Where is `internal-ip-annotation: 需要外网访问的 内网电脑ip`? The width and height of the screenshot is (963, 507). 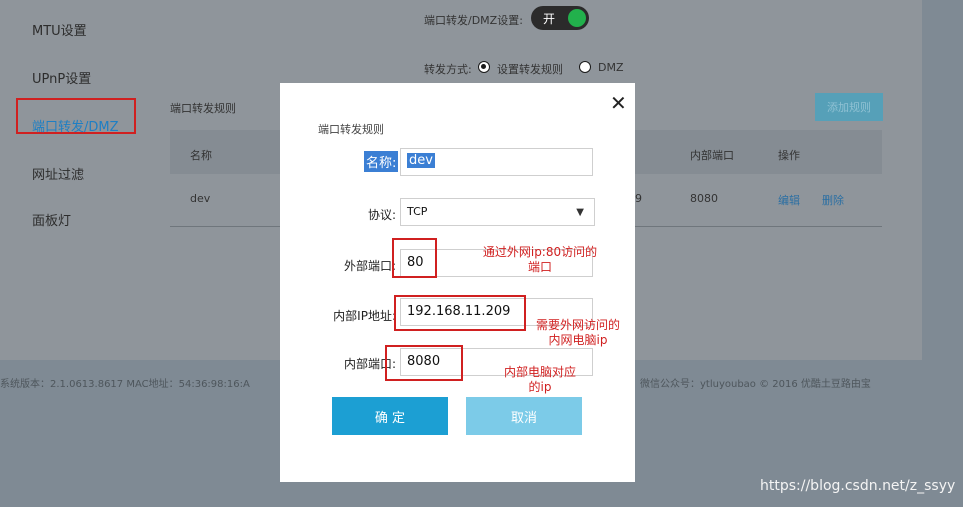
internal-ip-annotation: 需要外网访问的 内网电脑ip is located at coordinates (578, 333).